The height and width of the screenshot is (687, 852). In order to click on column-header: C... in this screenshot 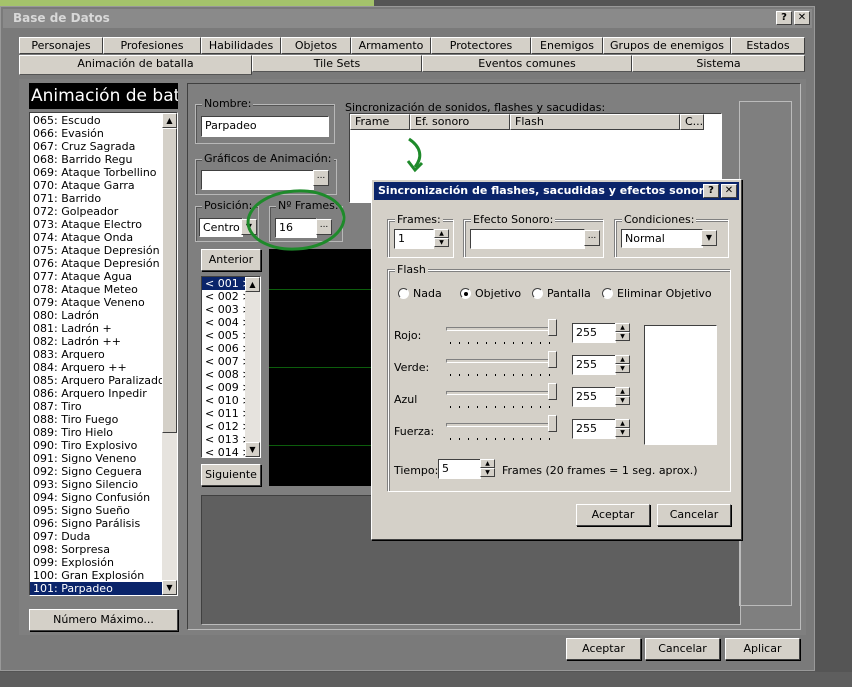, I will do `click(692, 122)`.